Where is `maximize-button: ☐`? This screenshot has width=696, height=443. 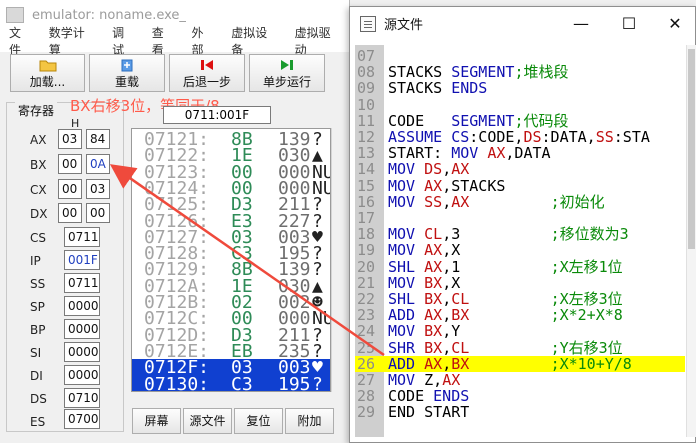 maximize-button: ☐ is located at coordinates (629, 23).